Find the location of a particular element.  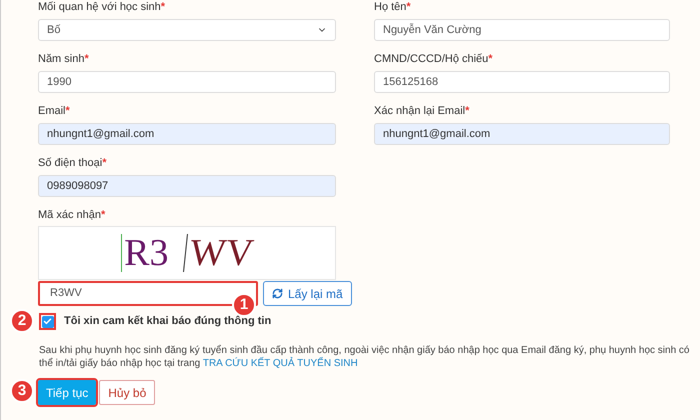

select-field: Bố is located at coordinates (187, 30).